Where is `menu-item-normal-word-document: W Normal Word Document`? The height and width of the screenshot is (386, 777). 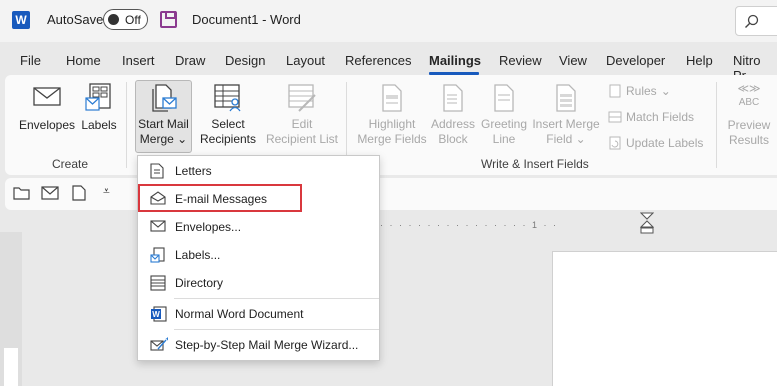
menu-item-normal-word-document: W Normal Word Document is located at coordinates (258, 314).